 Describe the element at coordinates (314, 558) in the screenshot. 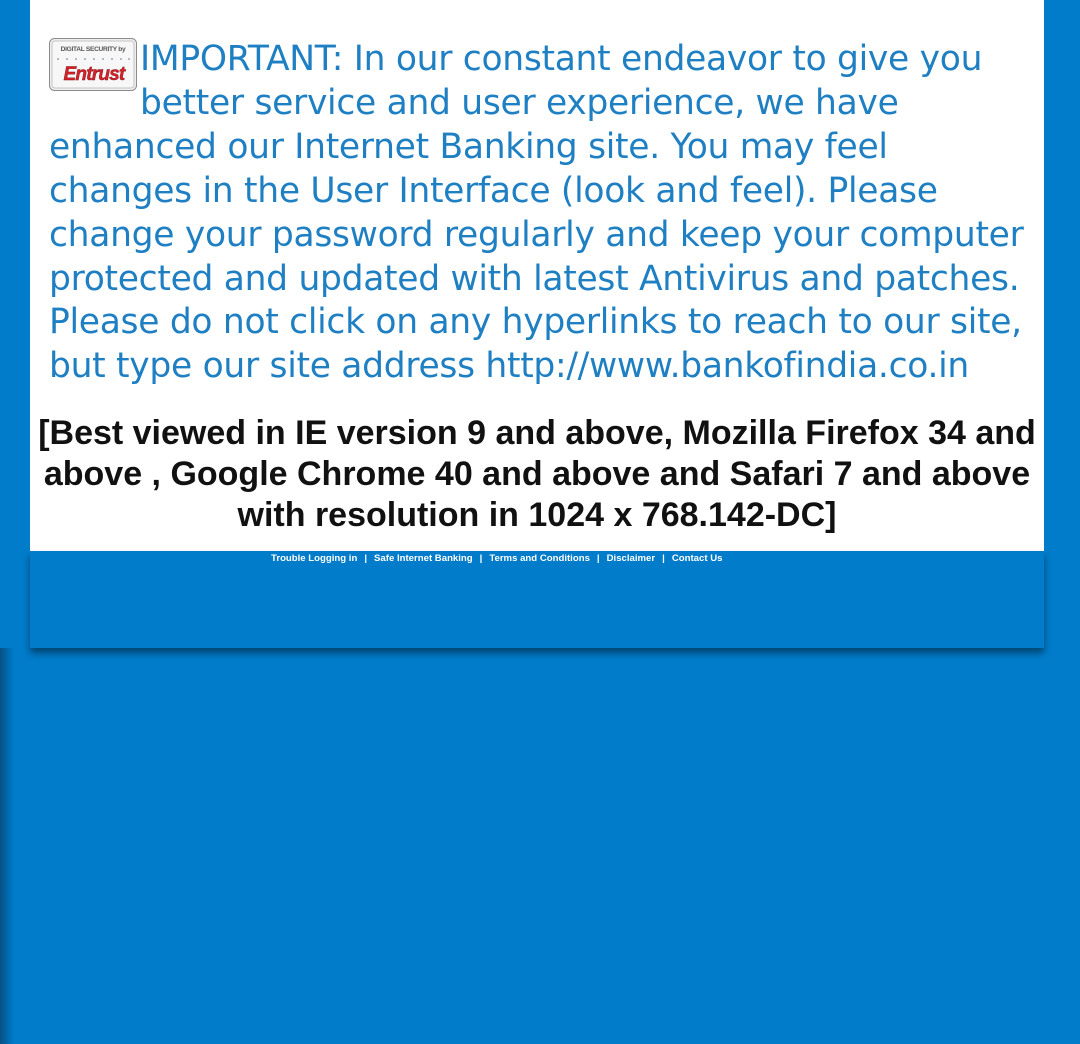

I see `trouble-logging-in-link: Trouble Logging in` at that location.